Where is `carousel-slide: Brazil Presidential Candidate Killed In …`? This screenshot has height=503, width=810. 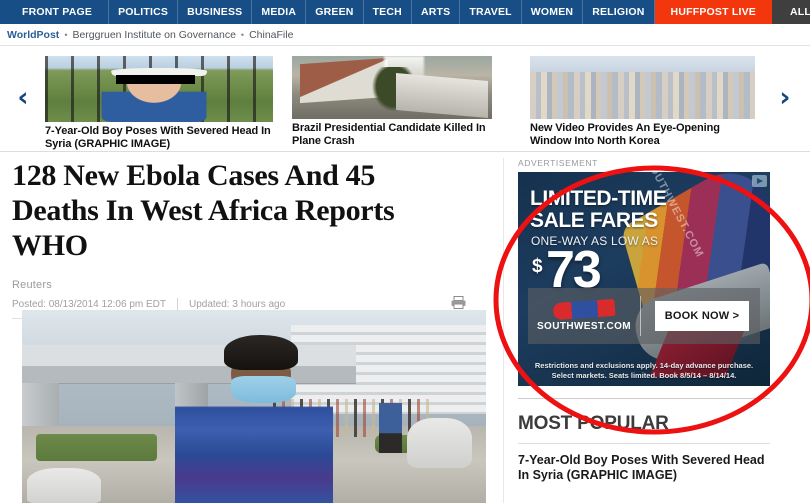 carousel-slide: Brazil Presidential Candidate Killed In … is located at coordinates (392, 101).